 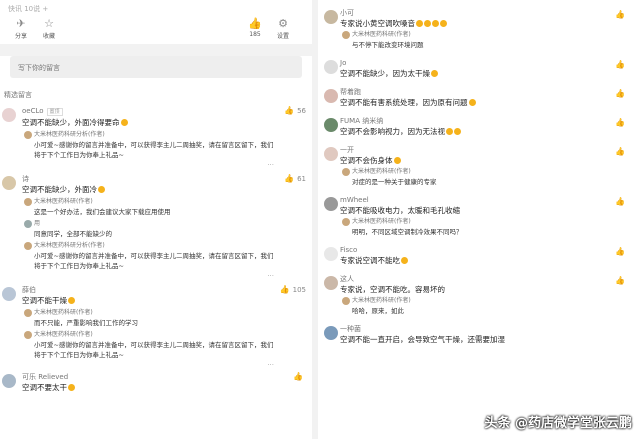 I want to click on comment-item: FUMA 纳米纳 空调不会影响视力，因为无法视 👍, so click(x=479, y=126).